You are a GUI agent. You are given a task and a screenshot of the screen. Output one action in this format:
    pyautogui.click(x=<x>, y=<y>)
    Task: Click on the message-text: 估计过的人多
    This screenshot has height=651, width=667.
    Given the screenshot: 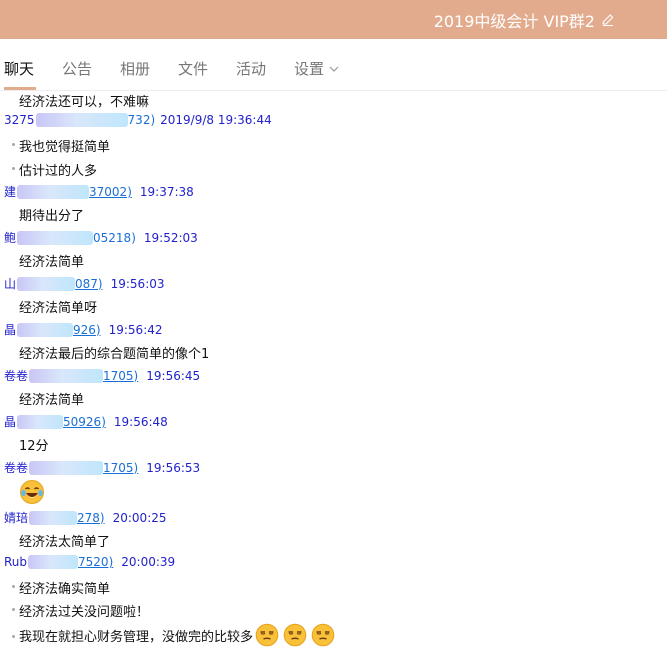 What is the action you would take?
    pyautogui.click(x=58, y=171)
    